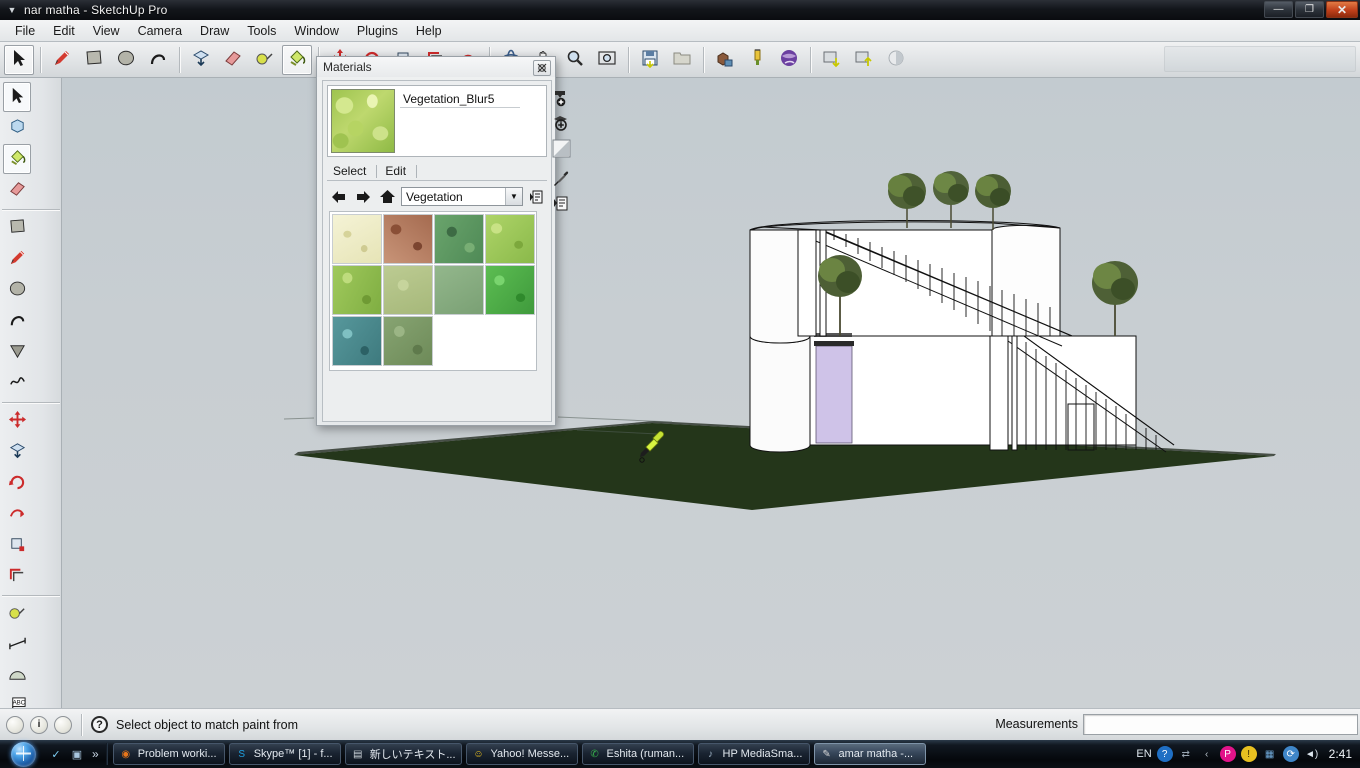 The height and width of the screenshot is (768, 1360). Describe the element at coordinates (160, 31) in the screenshot. I see `menu-camera: Camera` at that location.